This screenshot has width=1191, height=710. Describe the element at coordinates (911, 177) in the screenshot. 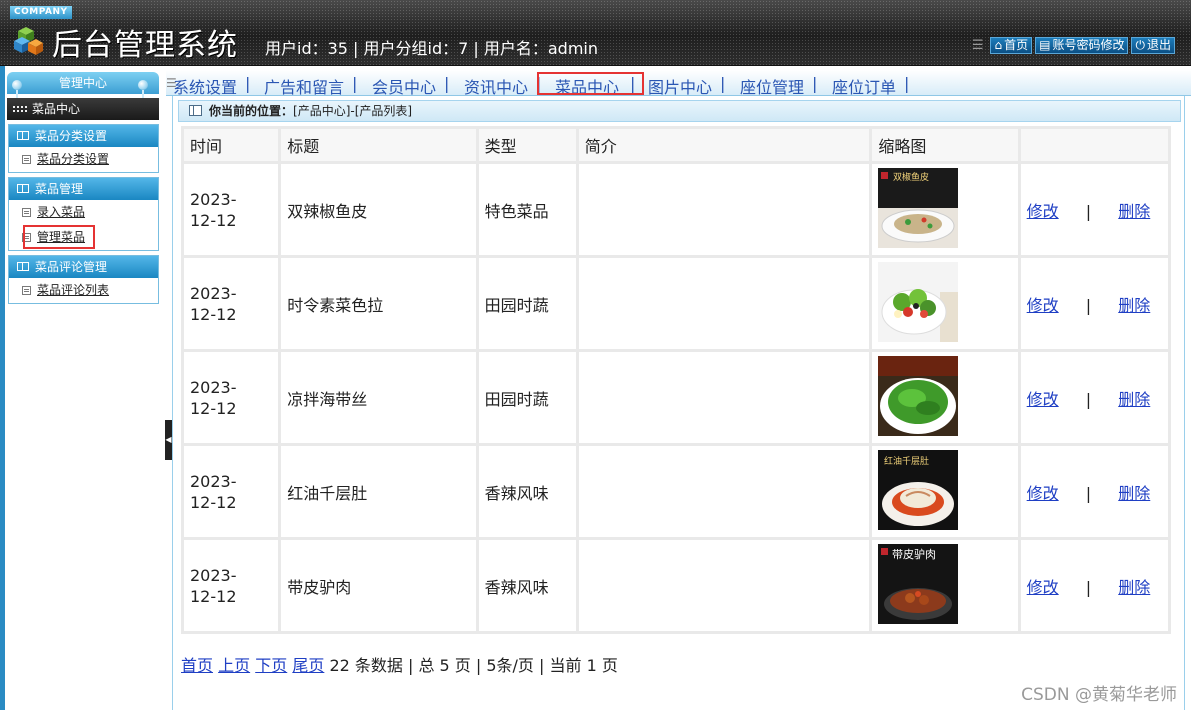

I see `thumbnail-caption: 双椒鱼皮` at that location.